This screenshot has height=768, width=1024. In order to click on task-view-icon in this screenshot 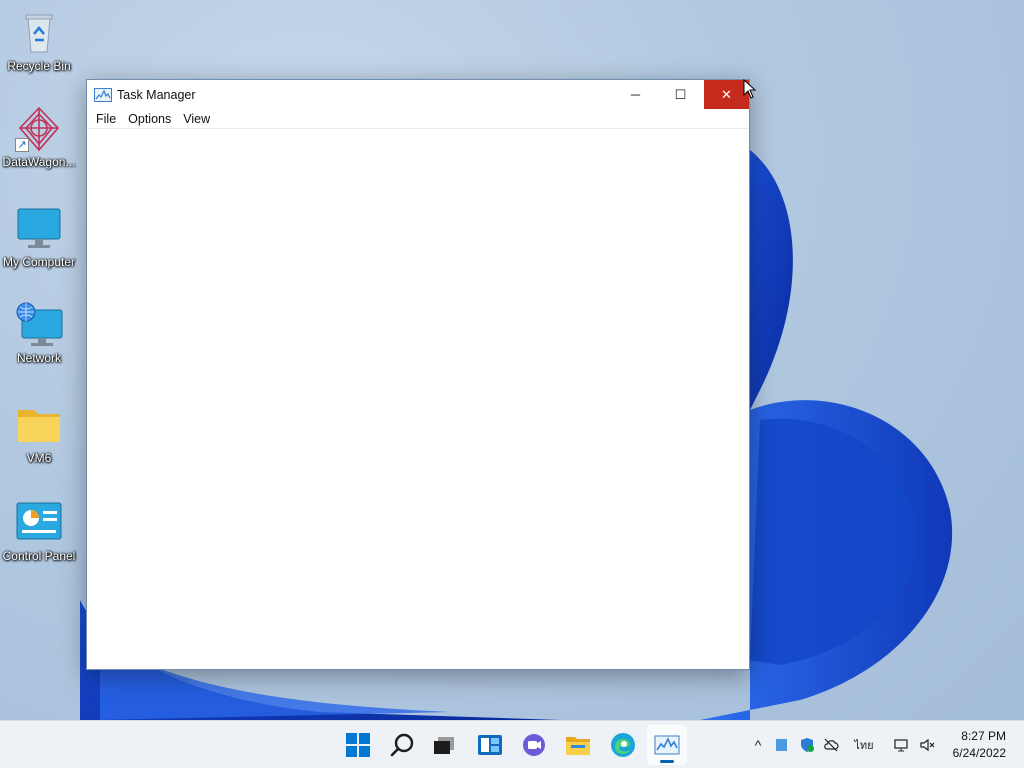, I will do `click(444, 745)`.